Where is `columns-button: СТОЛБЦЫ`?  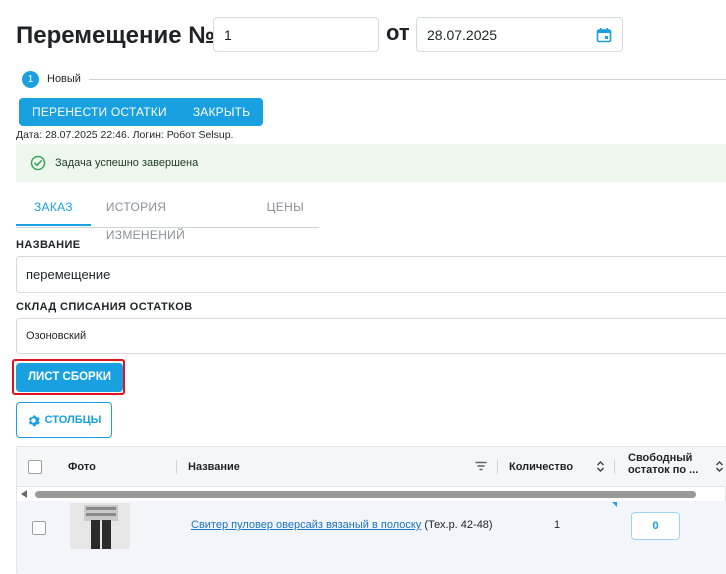
columns-button: СТОЛБЦЫ is located at coordinates (64, 420).